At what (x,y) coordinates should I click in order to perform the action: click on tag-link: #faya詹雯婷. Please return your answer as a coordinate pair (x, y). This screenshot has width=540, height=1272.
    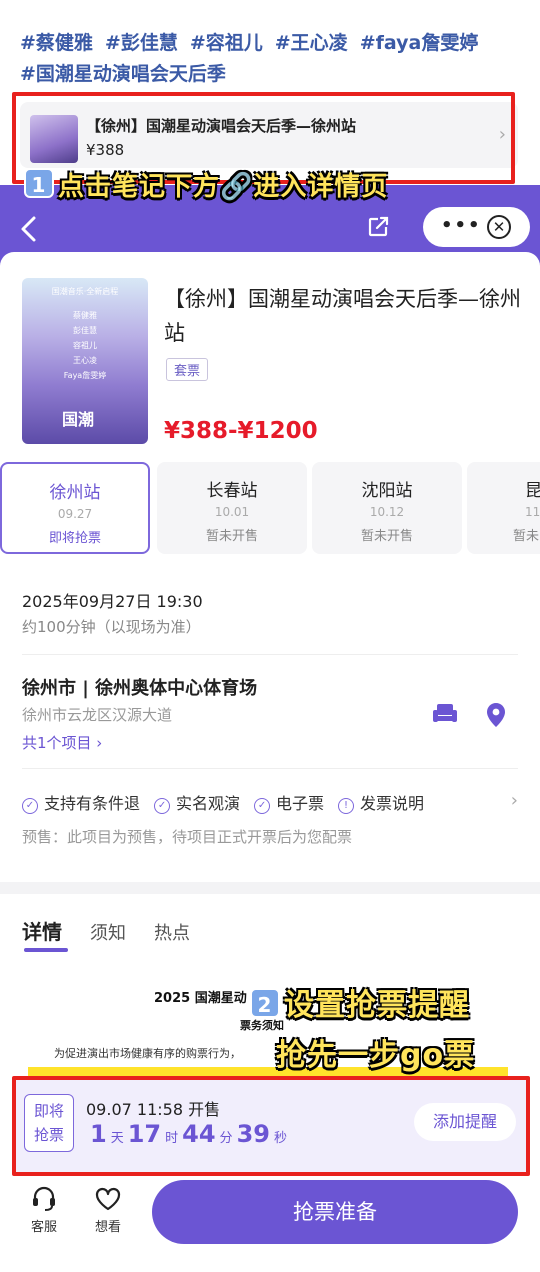
    Looking at the image, I should click on (419, 43).